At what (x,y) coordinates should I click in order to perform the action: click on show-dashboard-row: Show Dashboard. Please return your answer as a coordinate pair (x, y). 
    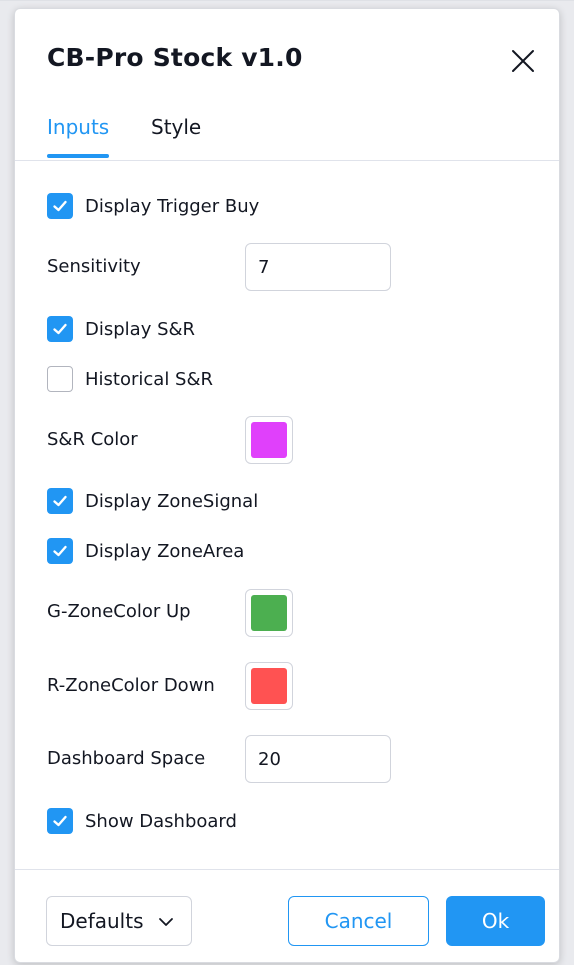
    Looking at the image, I should click on (142, 821).